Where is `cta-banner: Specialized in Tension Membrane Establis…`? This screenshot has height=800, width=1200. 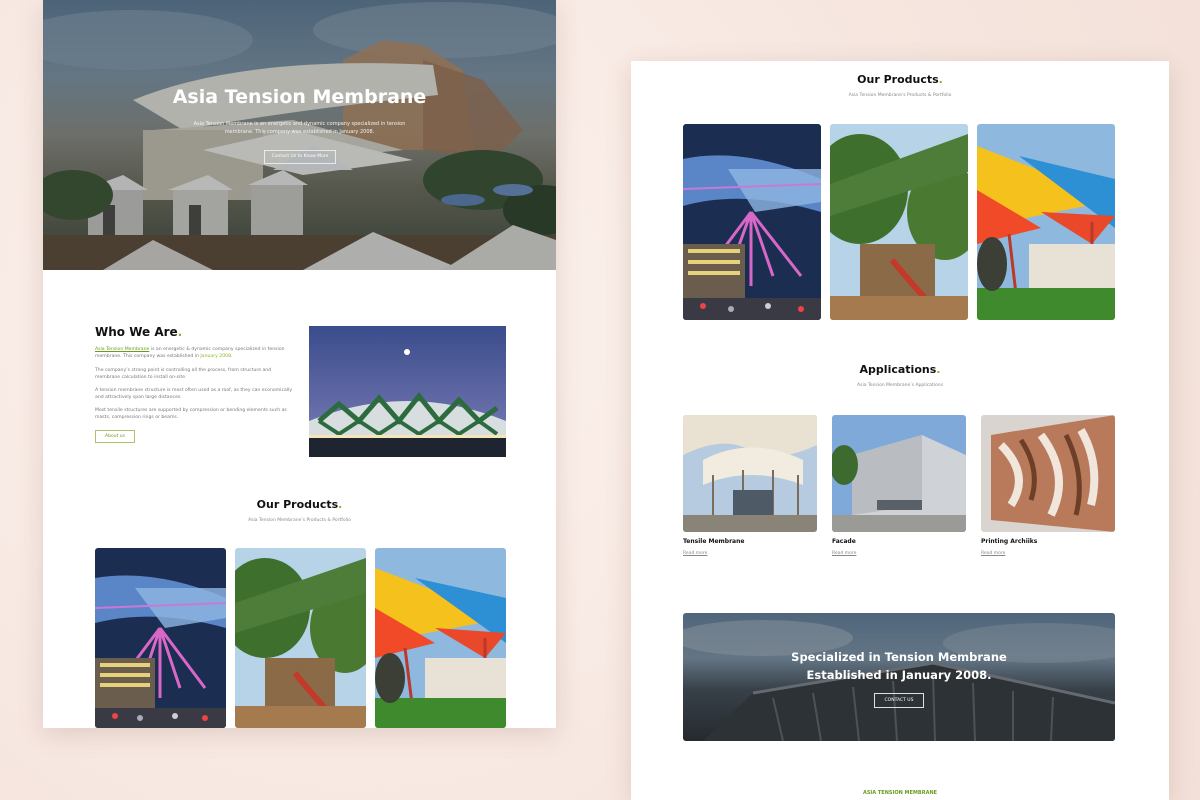
cta-banner: Specialized in Tension Membrane Establis… is located at coordinates (899, 677).